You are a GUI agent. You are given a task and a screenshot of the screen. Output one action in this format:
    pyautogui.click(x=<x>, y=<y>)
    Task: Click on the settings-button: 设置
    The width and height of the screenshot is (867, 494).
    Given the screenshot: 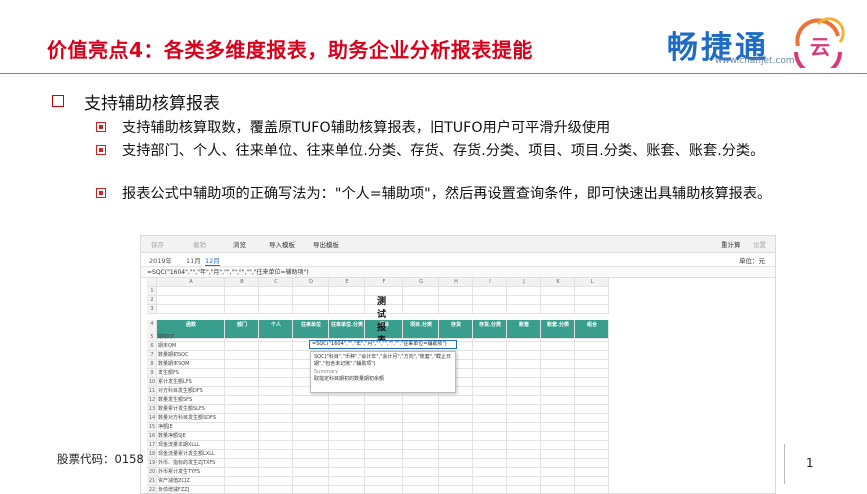 What is the action you would take?
    pyautogui.click(x=759, y=244)
    